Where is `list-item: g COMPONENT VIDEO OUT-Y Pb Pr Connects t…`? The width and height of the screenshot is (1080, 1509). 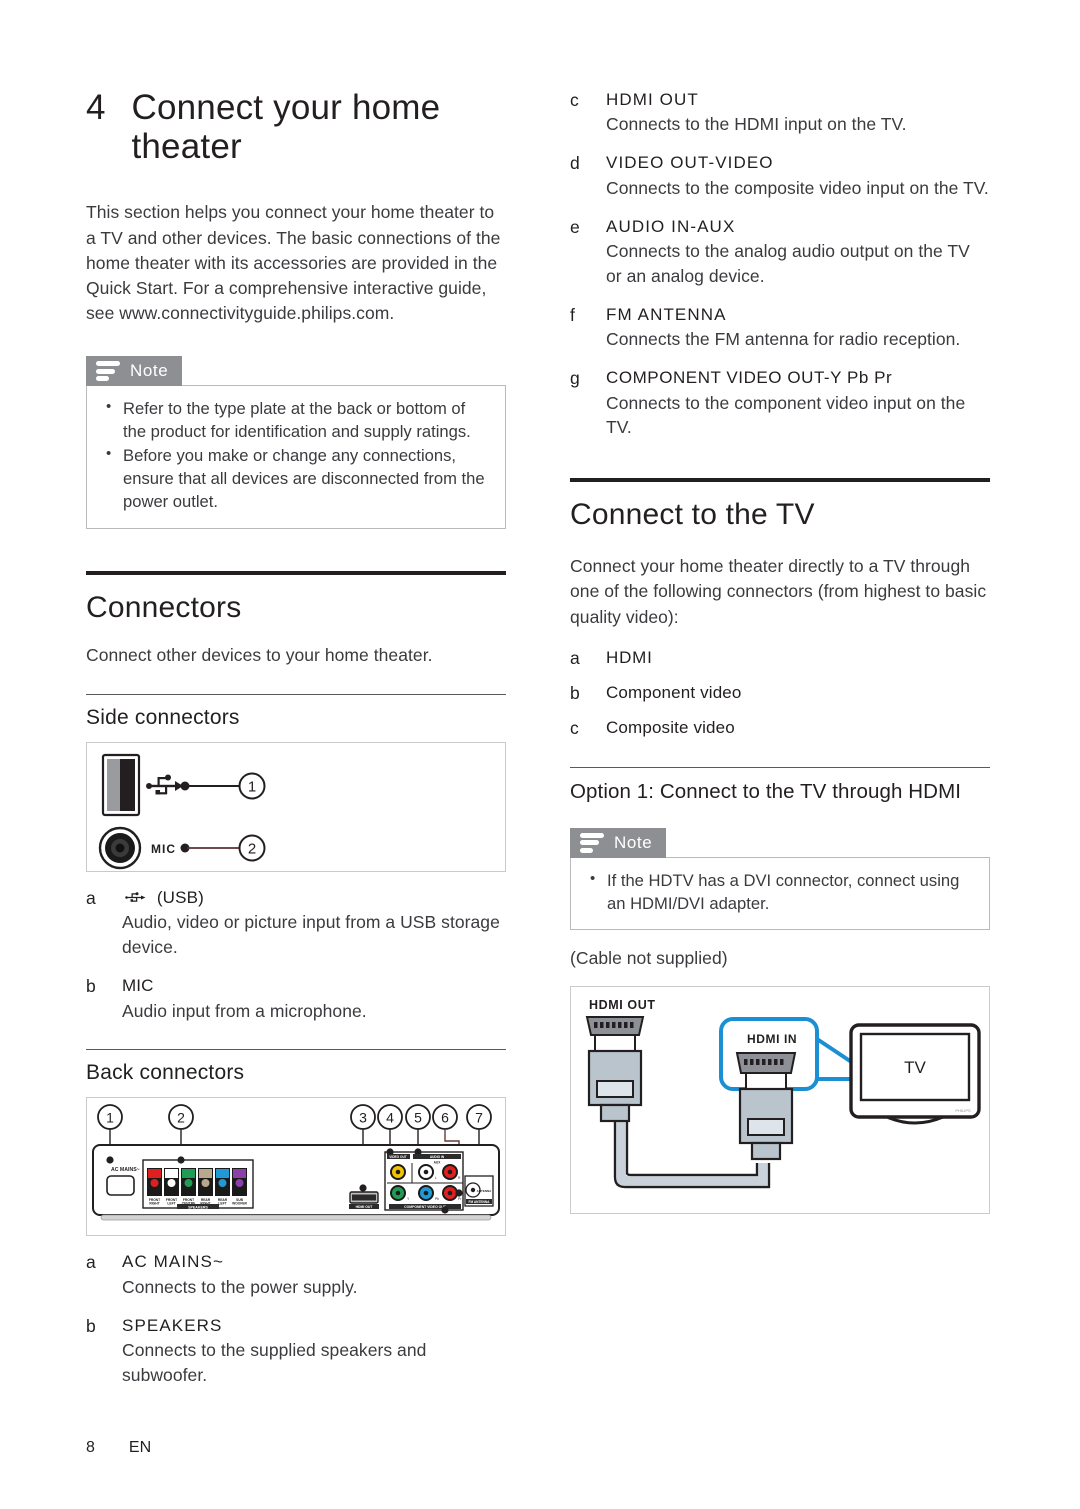
list-item: g COMPONENT VIDEO OUT-Y Pb Pr Connects t… is located at coordinates (780, 403).